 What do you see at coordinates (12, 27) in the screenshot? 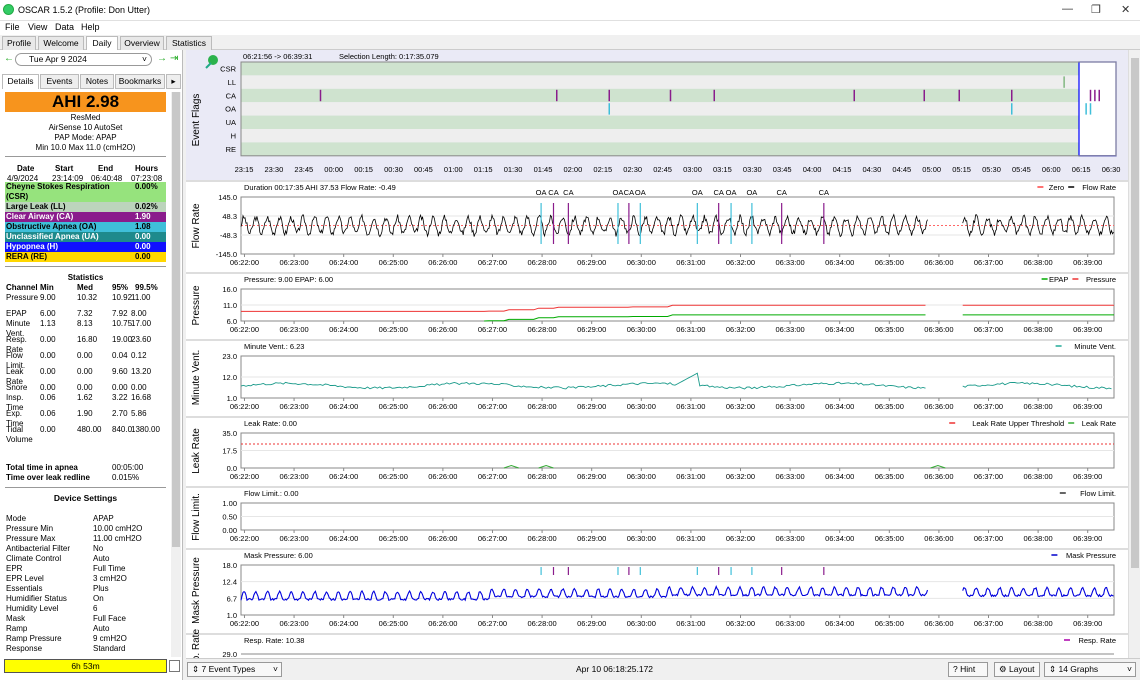
I see `menu-file: File` at bounding box center [12, 27].